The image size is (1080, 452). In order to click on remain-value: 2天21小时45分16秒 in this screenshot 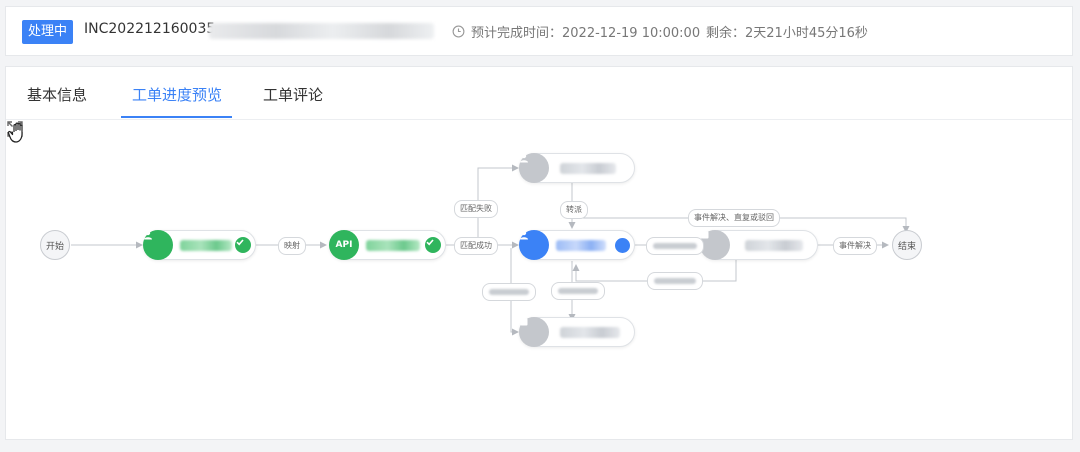, I will do `click(806, 33)`.